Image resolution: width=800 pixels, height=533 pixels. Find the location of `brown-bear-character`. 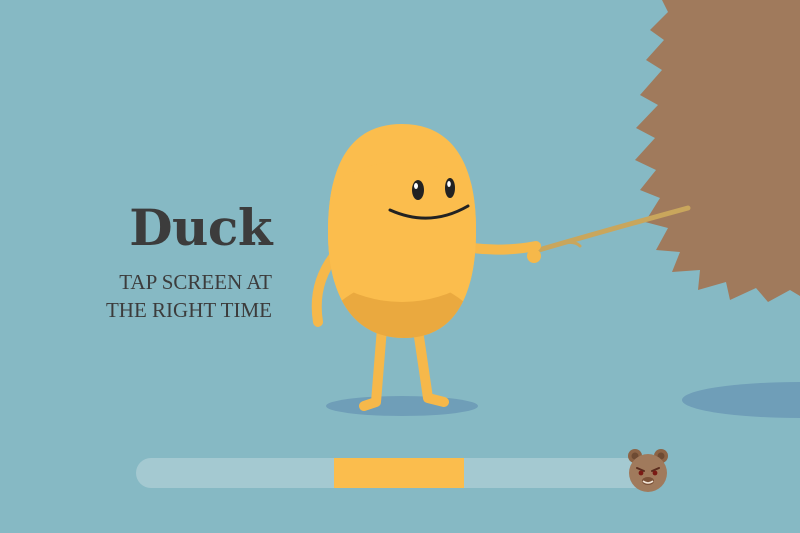

brown-bear-character is located at coordinates (717, 151).